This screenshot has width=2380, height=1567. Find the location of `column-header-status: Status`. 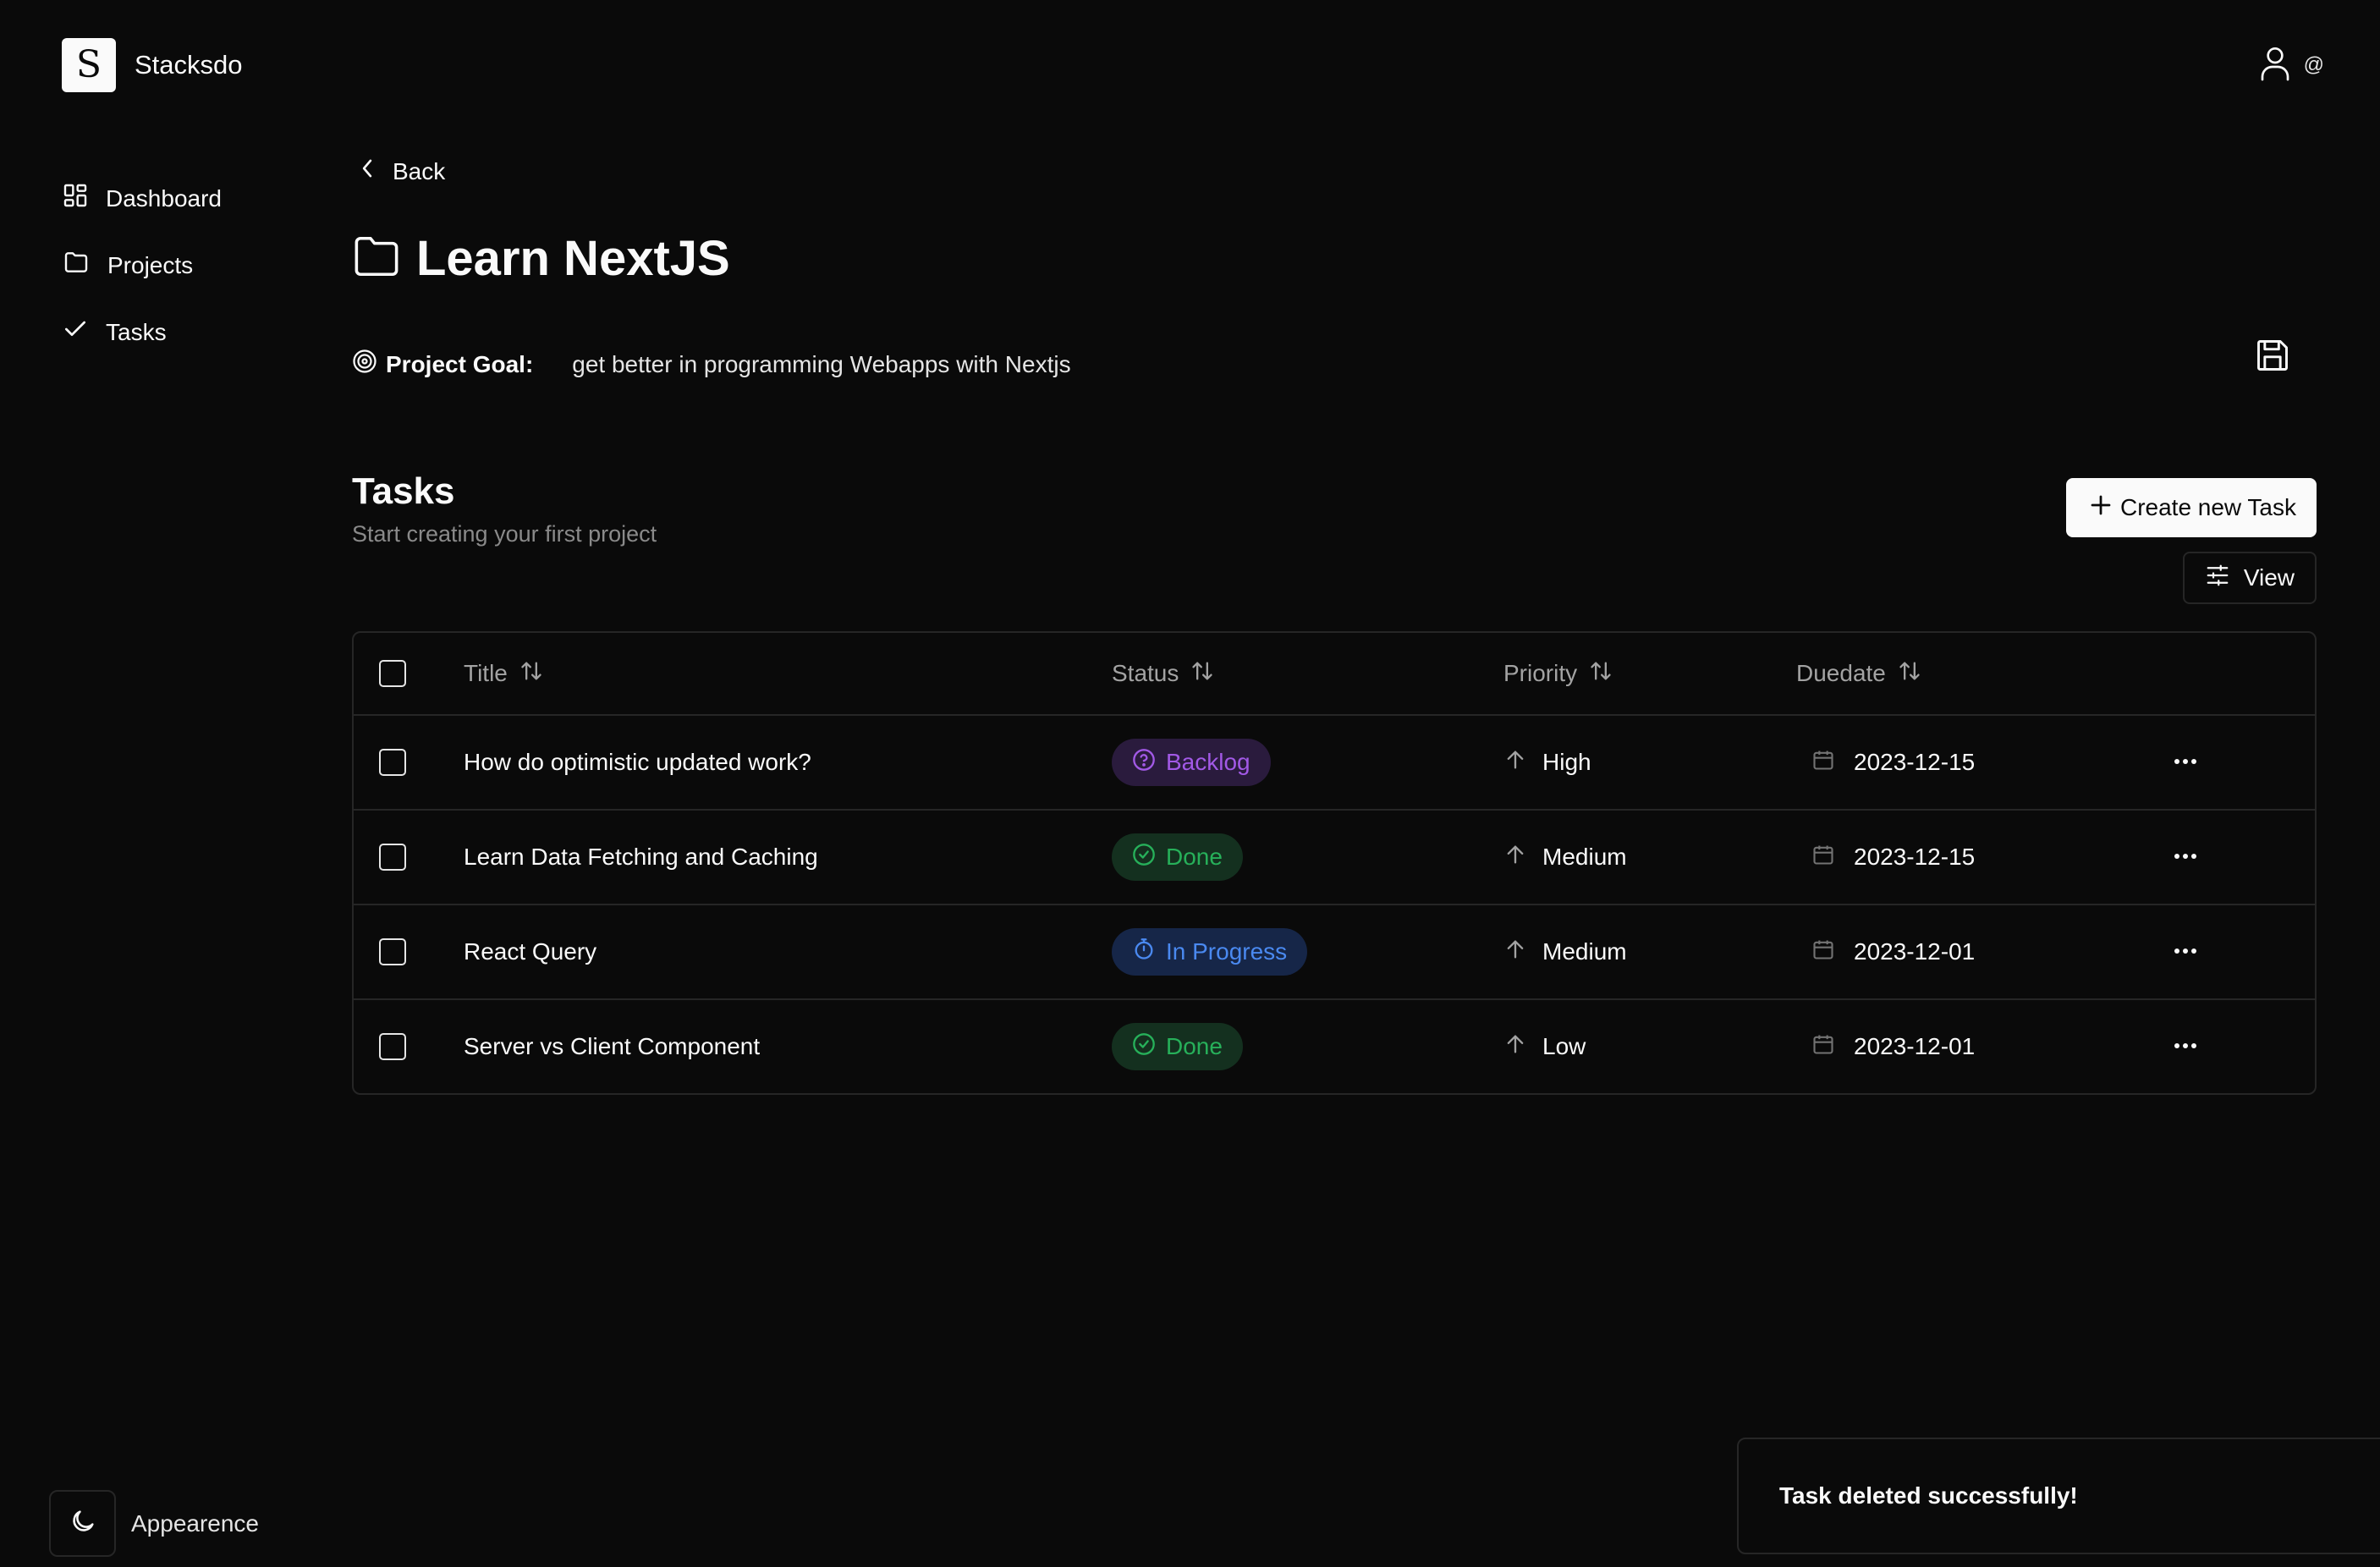

column-header-status: Status is located at coordinates (1163, 674).